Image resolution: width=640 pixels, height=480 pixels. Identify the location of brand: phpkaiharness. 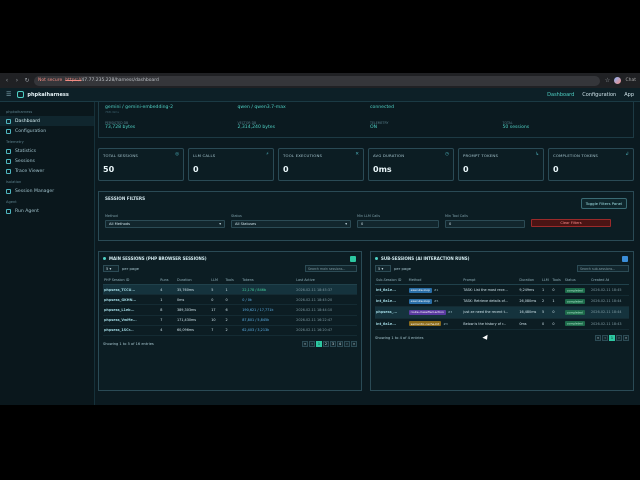
(43, 94).